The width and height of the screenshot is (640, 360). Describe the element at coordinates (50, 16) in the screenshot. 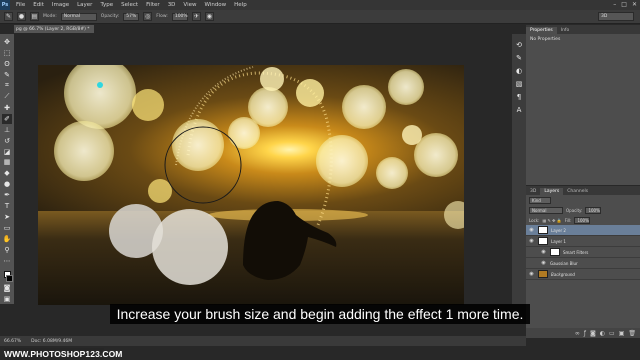

I see `mode-label: Mode:` at that location.